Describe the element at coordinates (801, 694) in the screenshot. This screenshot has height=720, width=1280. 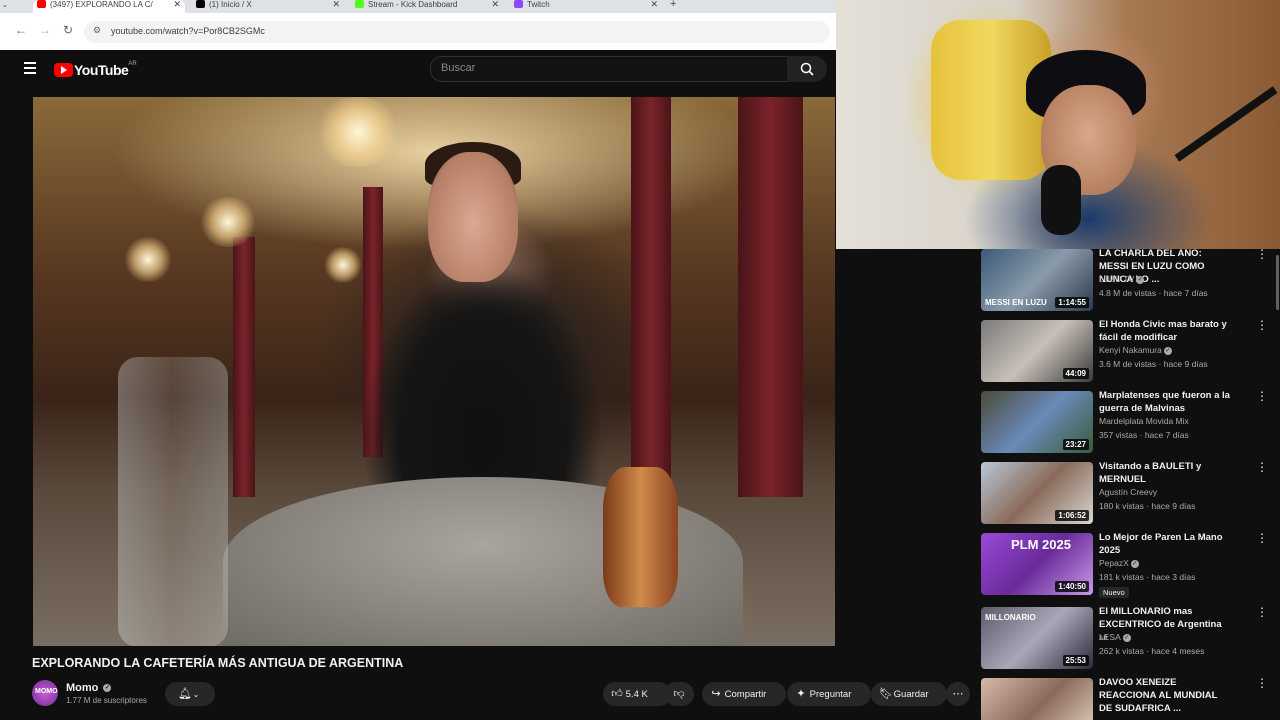
I see `sparkle-icon: ✦` at that location.